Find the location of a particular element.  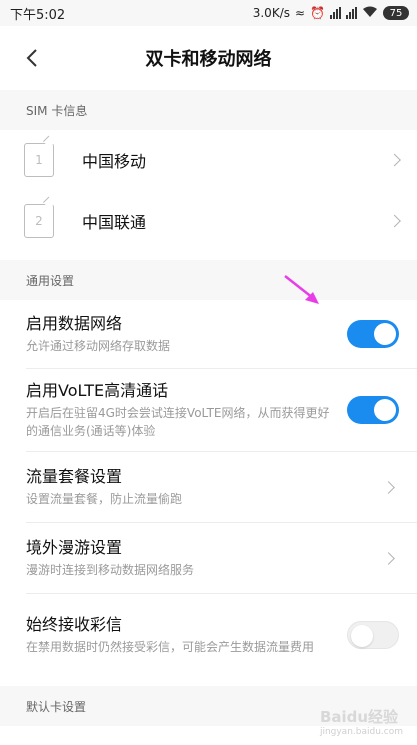

sim-card-2-row: 2 中国联通 is located at coordinates (208, 221).